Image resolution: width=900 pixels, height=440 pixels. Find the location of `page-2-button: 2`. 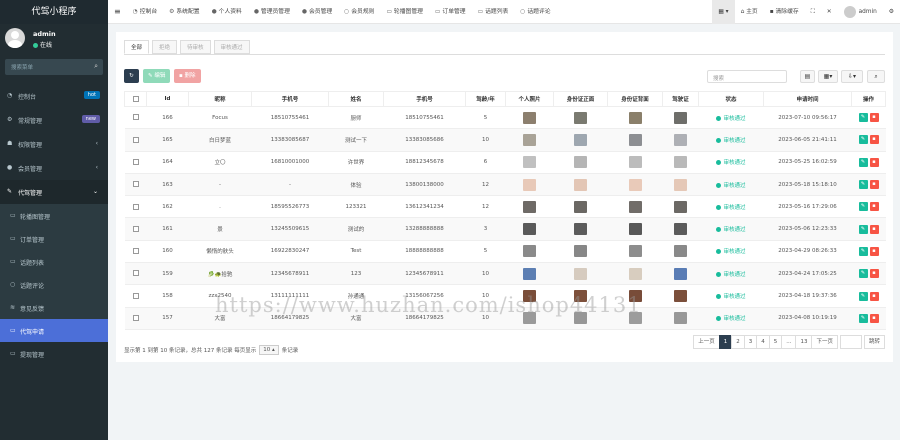

page-2-button: 2 is located at coordinates (738, 342).